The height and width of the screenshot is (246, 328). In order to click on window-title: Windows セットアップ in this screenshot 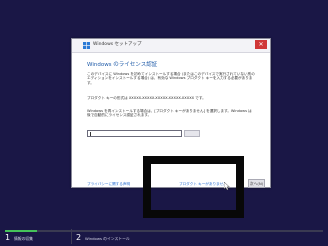, I will do `click(117, 44)`.